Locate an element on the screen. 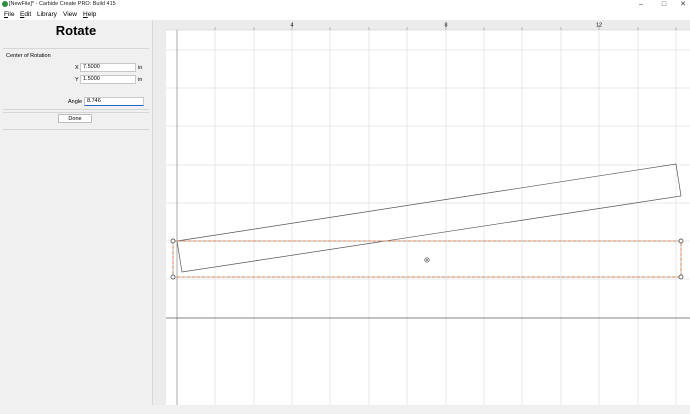  menu-library: Library is located at coordinates (47, 14).